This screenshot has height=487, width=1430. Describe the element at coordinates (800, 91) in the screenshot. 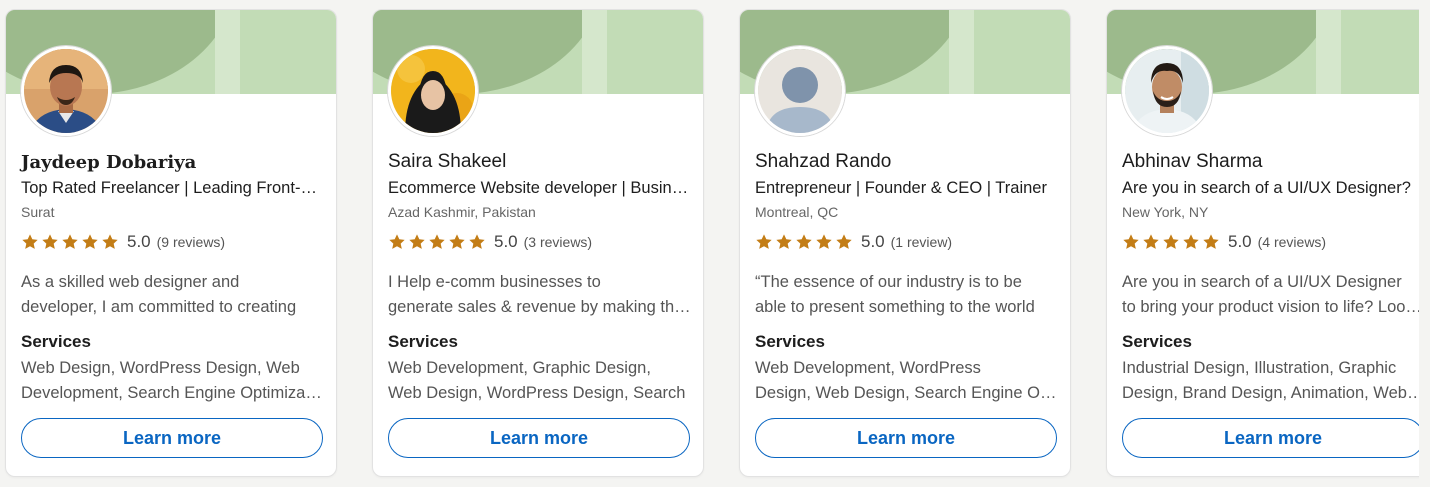

I see `default-avatar-icon` at that location.